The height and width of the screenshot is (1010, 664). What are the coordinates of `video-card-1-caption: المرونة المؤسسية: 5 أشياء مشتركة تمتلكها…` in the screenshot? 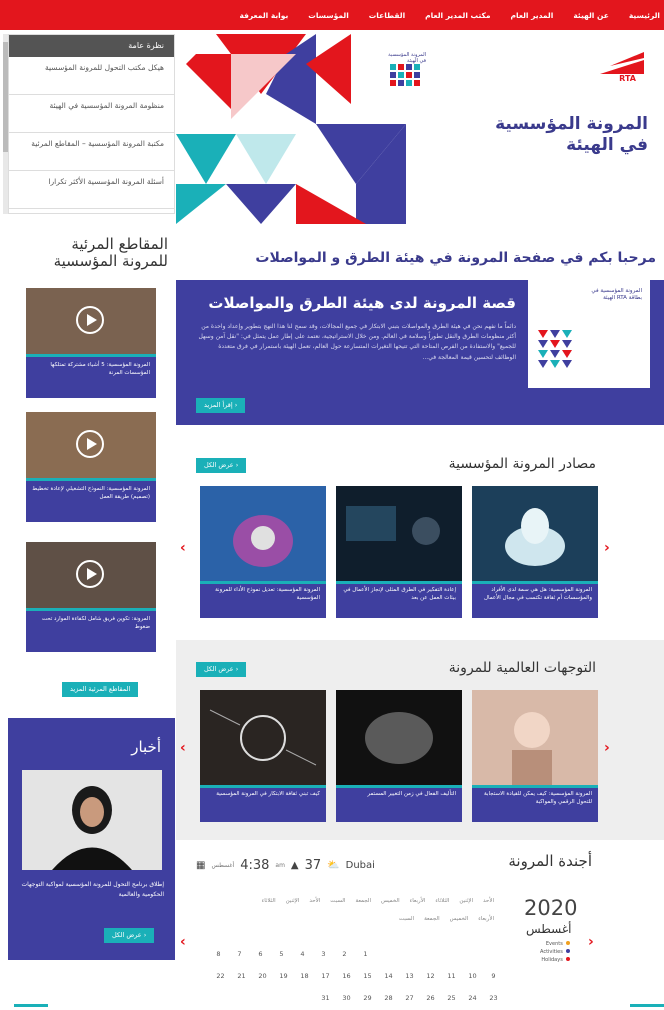 It's located at (100, 369).